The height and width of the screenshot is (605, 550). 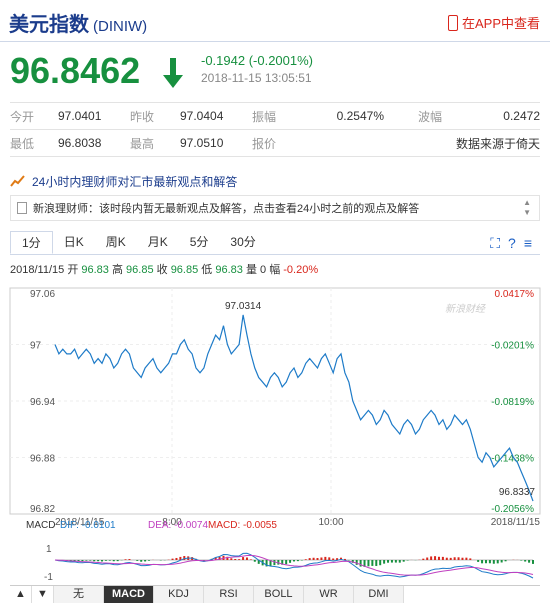 What do you see at coordinates (42, 459) in the screenshot?
I see `y-tick-label: 96.88` at bounding box center [42, 459].